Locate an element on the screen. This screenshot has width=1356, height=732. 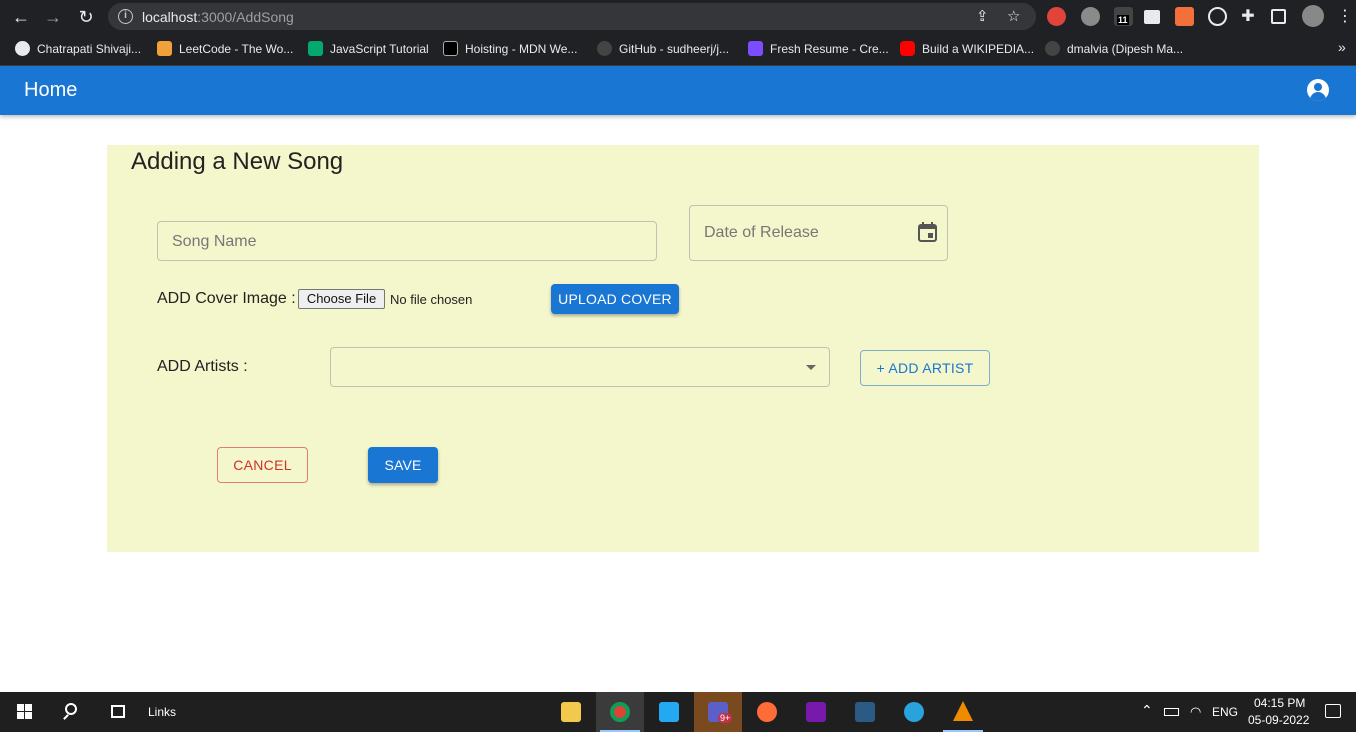
extensions-puzzle-icon: ✚ is located at coordinates (1248, 17).